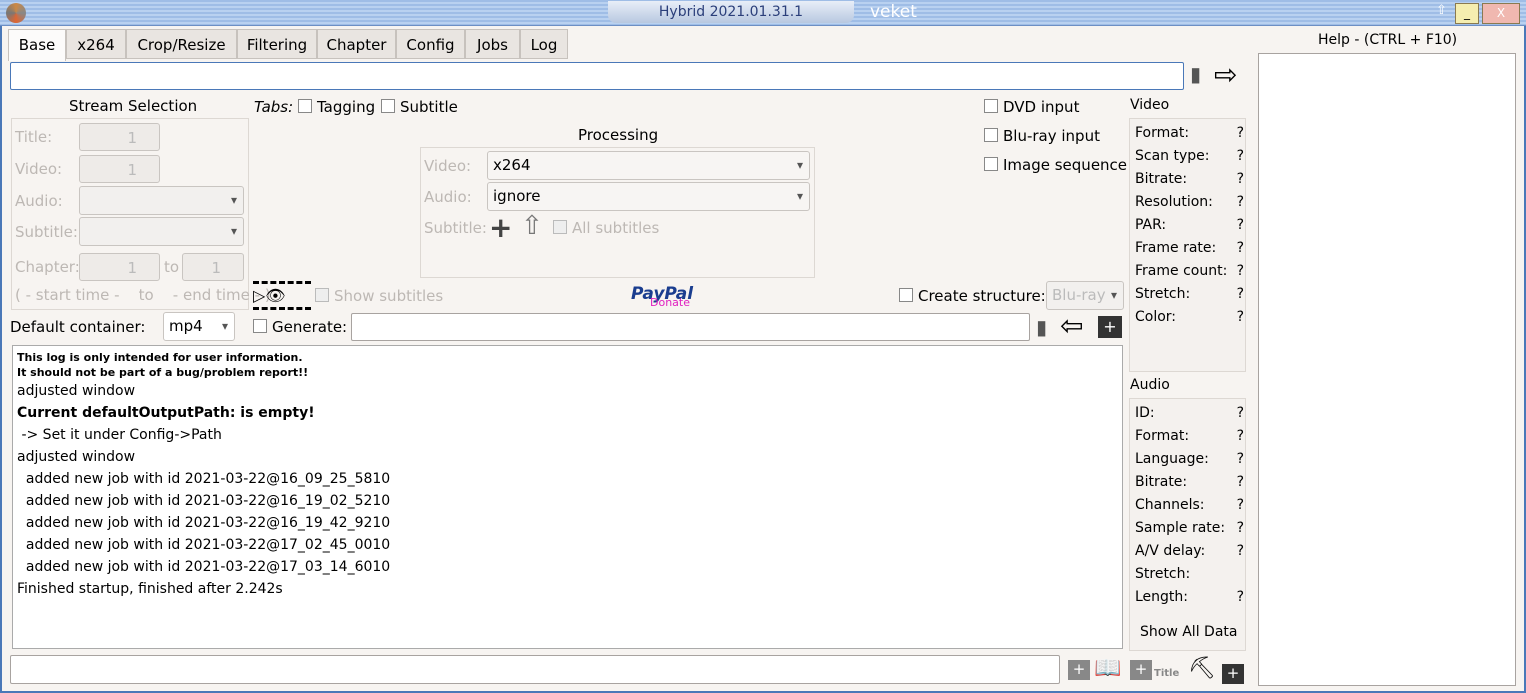  Describe the element at coordinates (1192, 508) in the screenshot. I see `info-row: Channels:?` at that location.